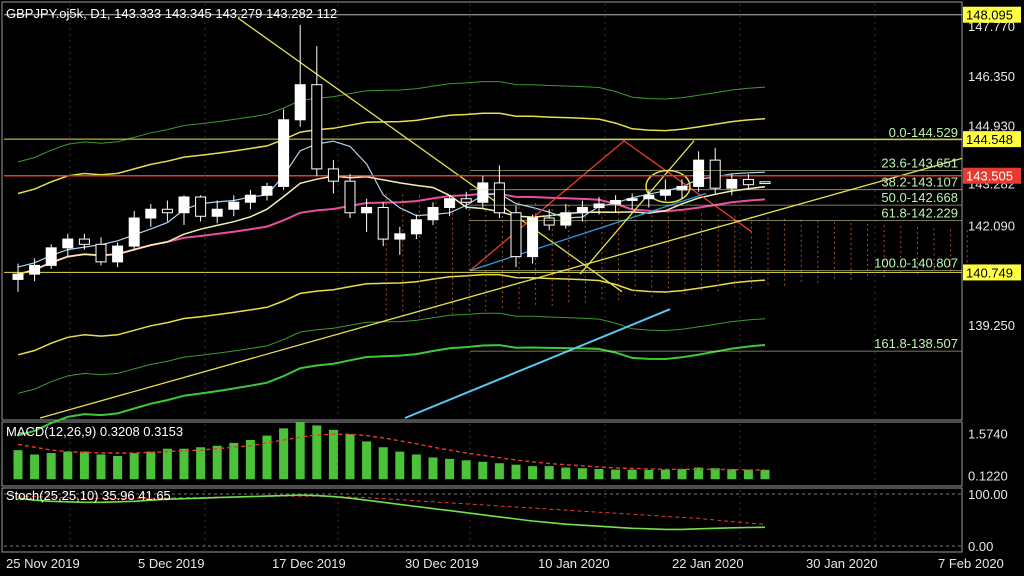  What do you see at coordinates (988, 494) in the screenshot?
I see `stoch-tick-label: 100.00` at bounding box center [988, 494].